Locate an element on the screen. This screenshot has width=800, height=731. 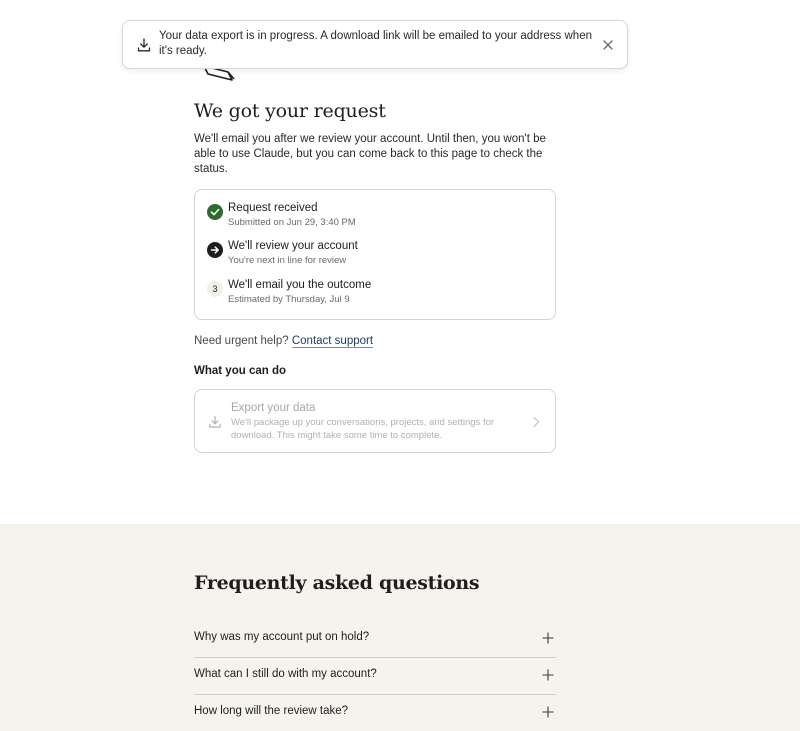
chevron-right-icon is located at coordinates (536, 422).